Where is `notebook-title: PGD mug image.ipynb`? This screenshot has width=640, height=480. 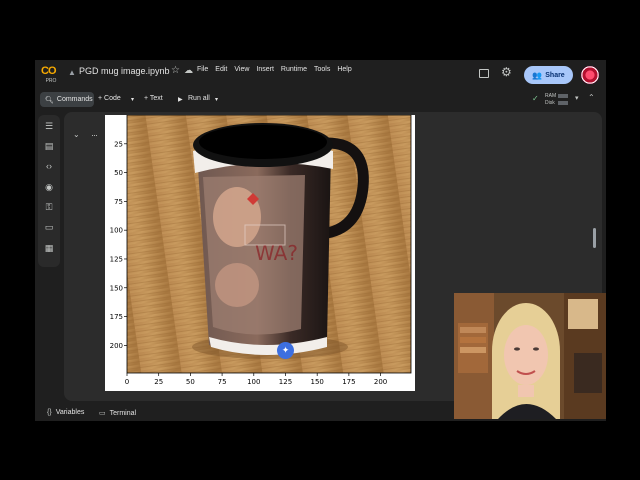
notebook-title: PGD mug image.ipynb is located at coordinates (124, 71).